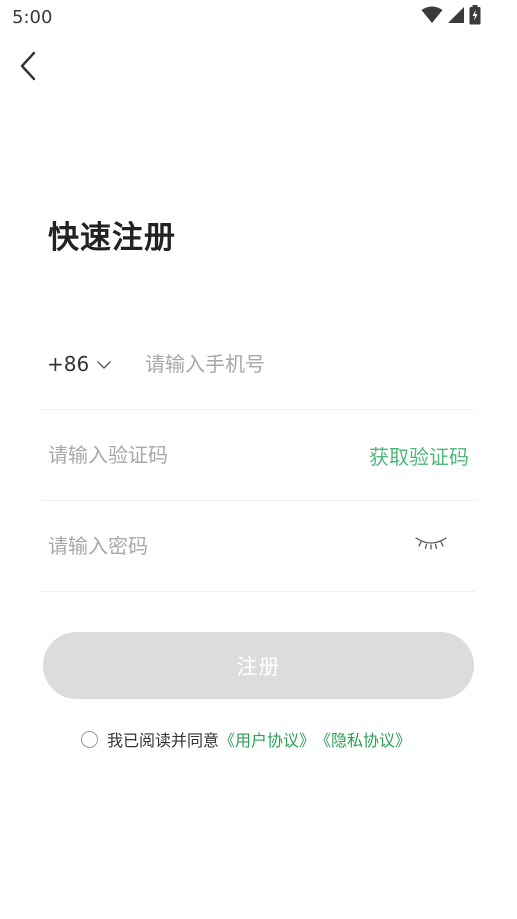 This screenshot has height=919, width=517. What do you see at coordinates (419, 455) in the screenshot?
I see `get-code-button: 获取验证码` at bounding box center [419, 455].